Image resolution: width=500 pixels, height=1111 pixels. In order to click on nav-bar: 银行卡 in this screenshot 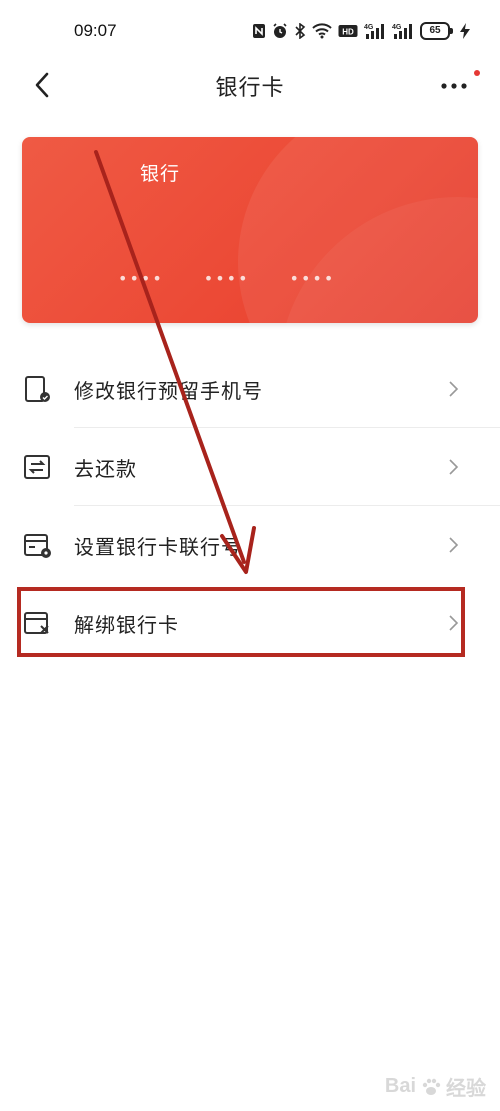, I will do `click(250, 85)`.